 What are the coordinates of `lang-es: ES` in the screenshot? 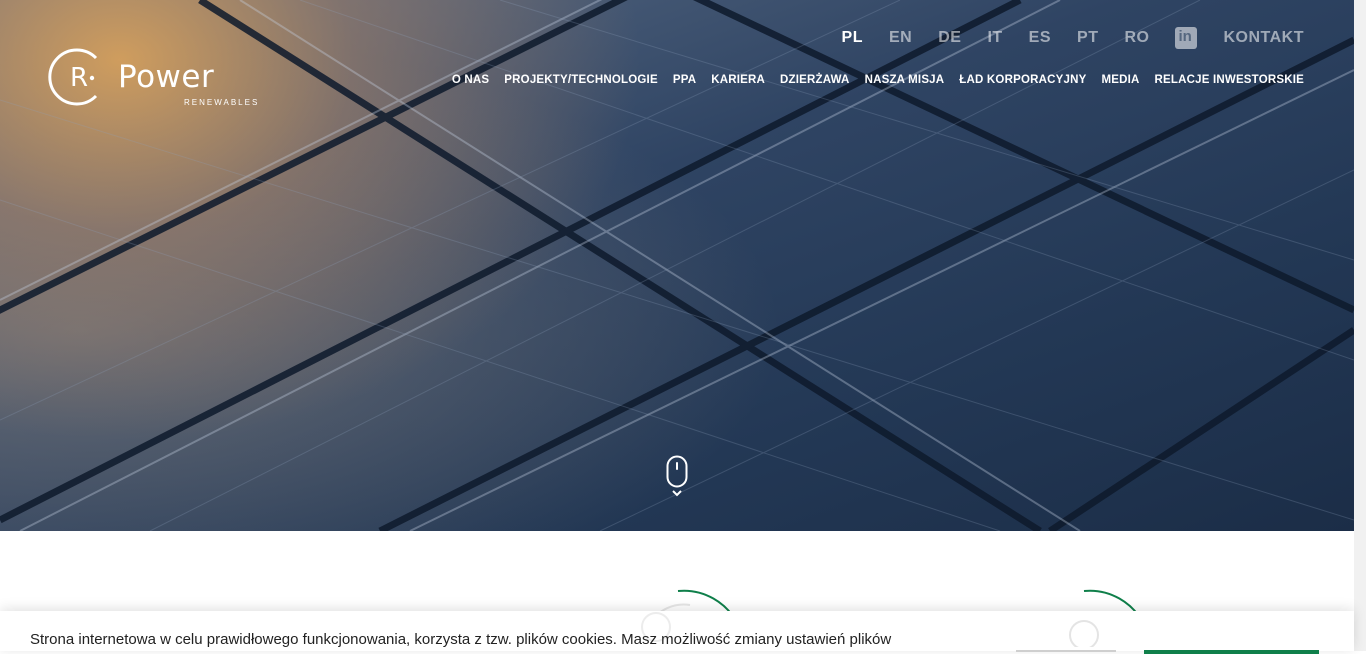 It's located at (1040, 38).